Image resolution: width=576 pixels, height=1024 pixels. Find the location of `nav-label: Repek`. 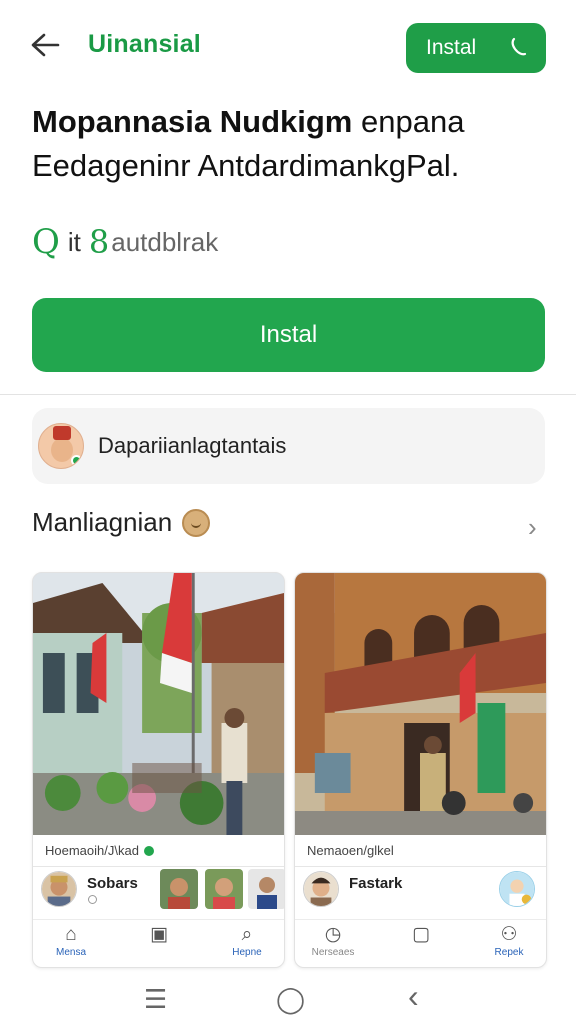

nav-label: Repek is located at coordinates (509, 952).